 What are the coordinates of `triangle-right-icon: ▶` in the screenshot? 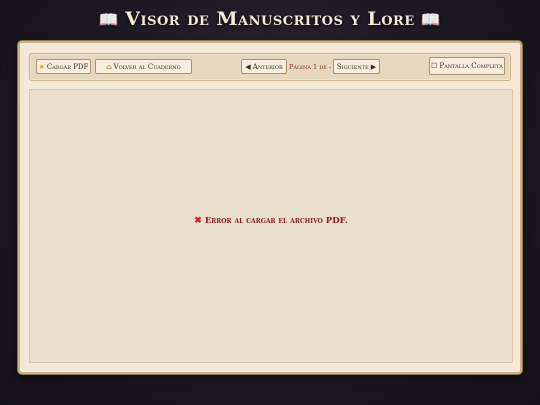 It's located at (373, 66).